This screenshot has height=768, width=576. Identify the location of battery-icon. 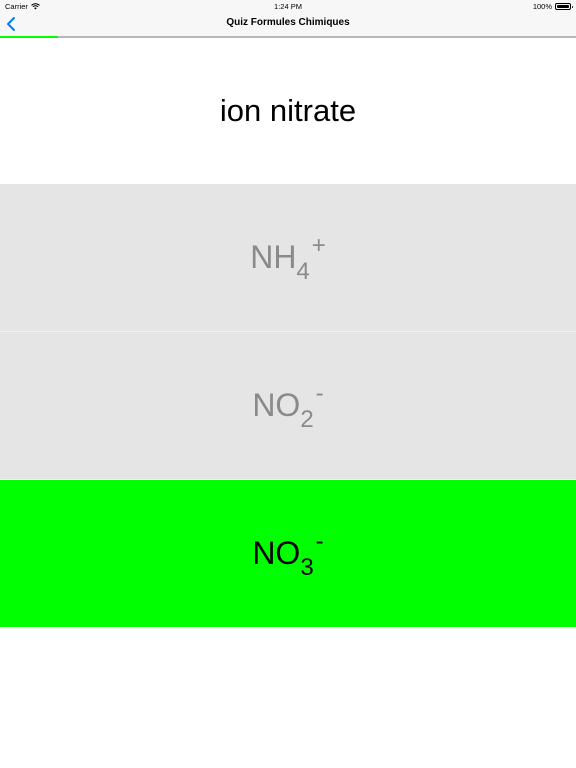
(564, 6).